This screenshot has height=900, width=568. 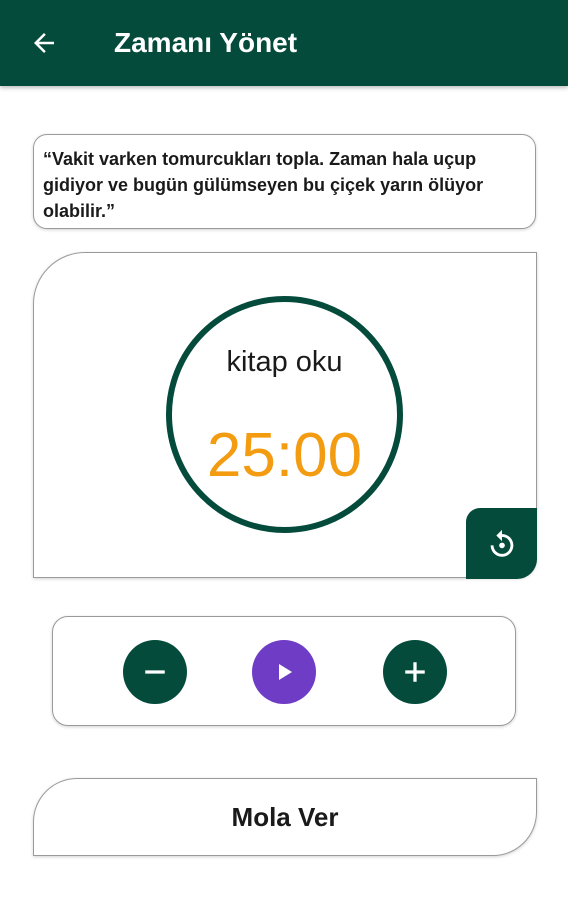 I want to click on page-title: Zamanı Yönet, so click(x=206, y=42).